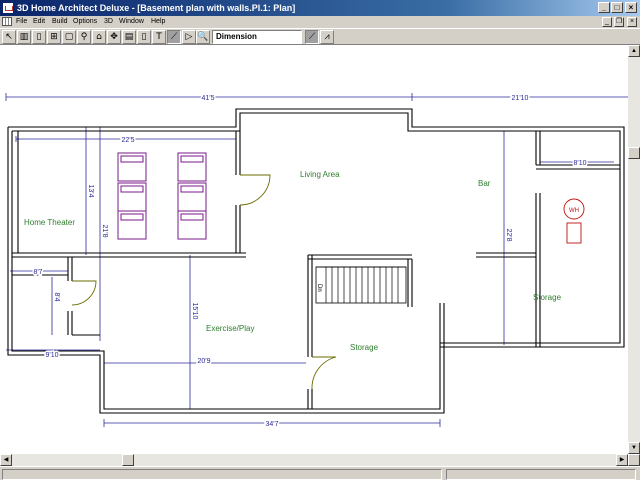 The height and width of the screenshot is (480, 640). Describe the element at coordinates (127, 140) in the screenshot. I see `dim-theater-width: 22'5` at that location.